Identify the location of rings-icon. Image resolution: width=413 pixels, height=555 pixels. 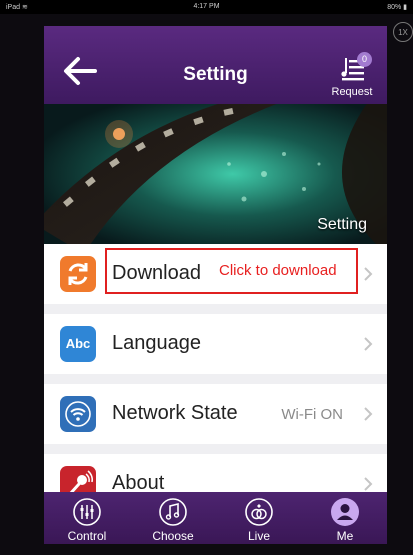
(259, 512).